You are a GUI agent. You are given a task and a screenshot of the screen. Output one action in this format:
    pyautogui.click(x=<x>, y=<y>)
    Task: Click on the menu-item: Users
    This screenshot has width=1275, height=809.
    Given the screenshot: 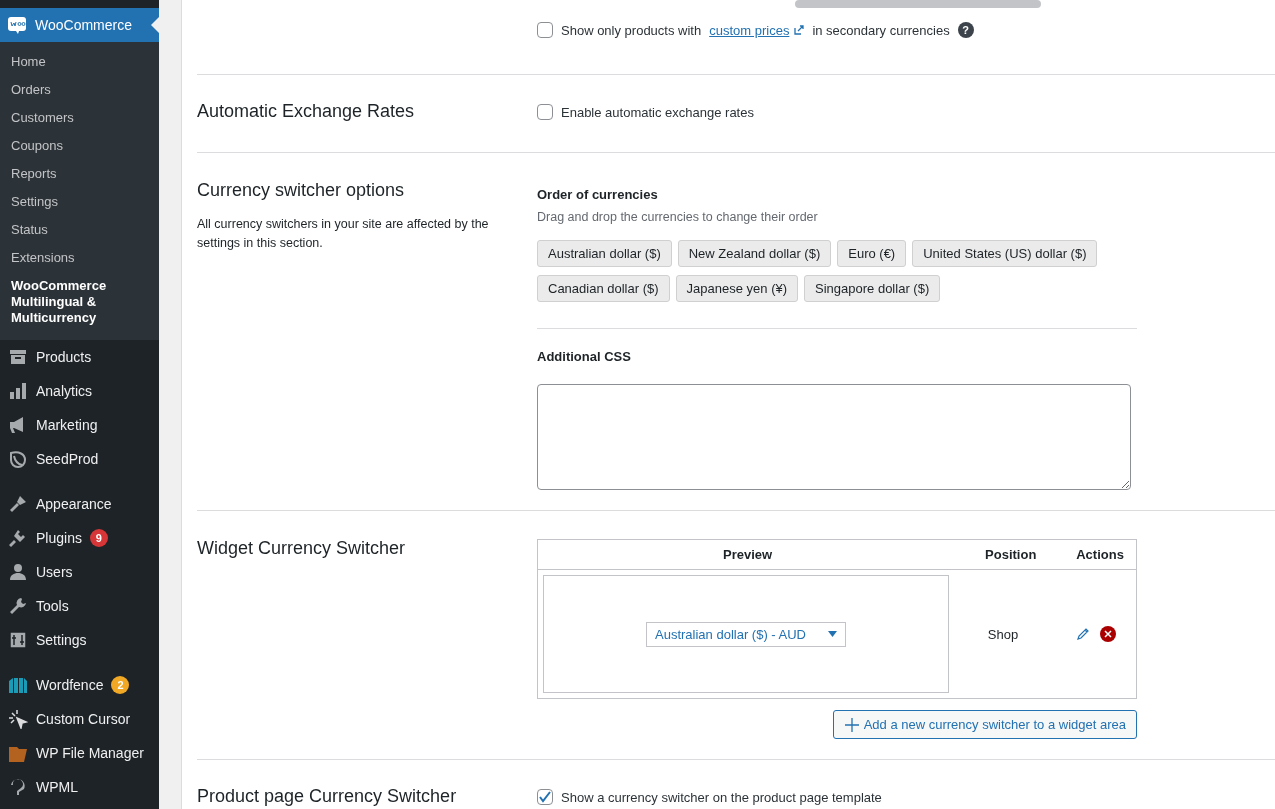 What is the action you would take?
    pyautogui.click(x=79, y=572)
    